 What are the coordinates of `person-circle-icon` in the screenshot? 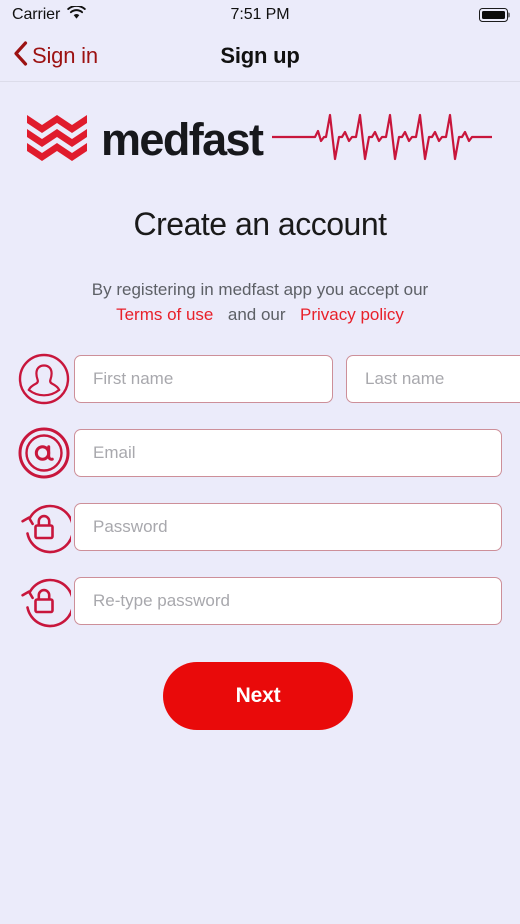 It's located at (44, 379).